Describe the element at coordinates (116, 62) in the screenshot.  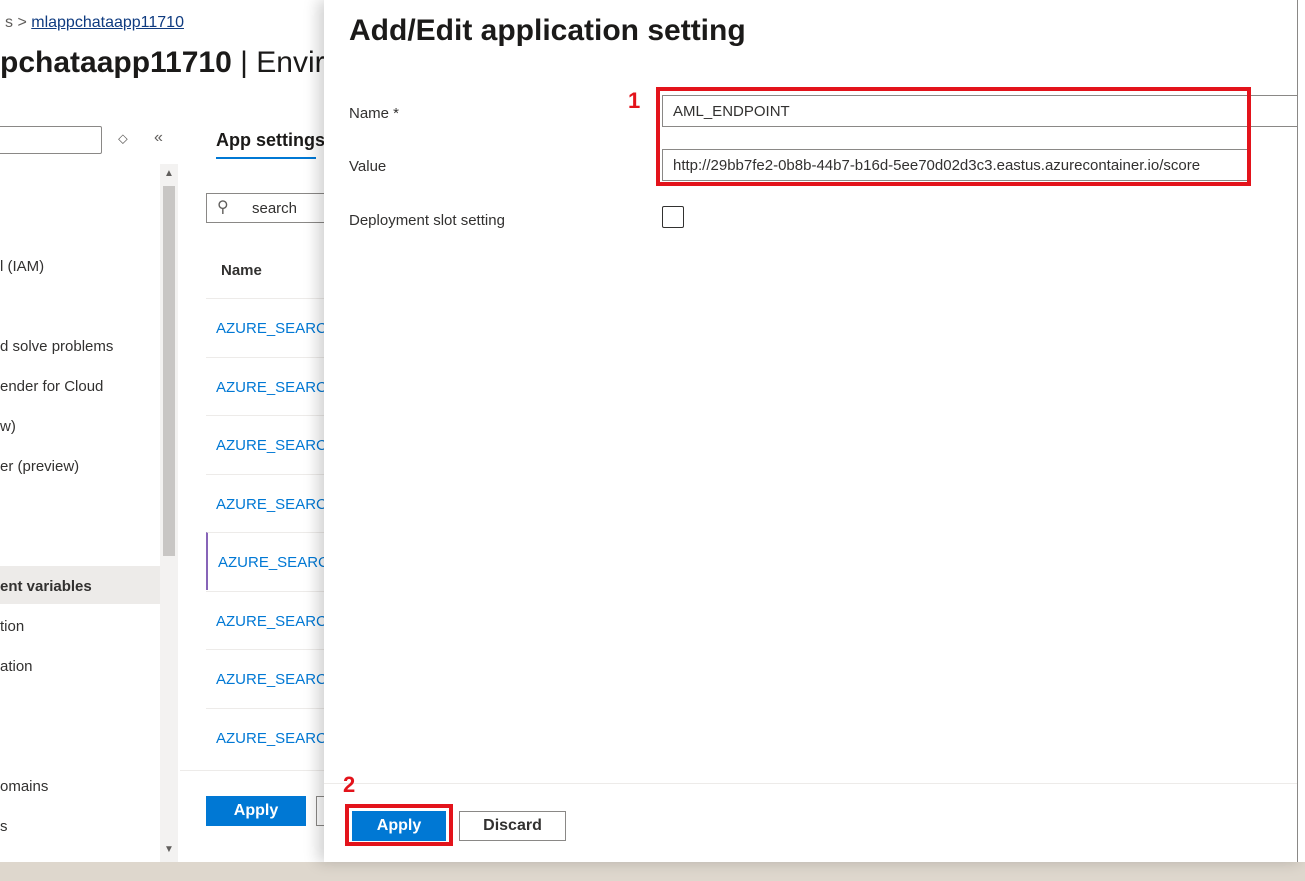
I see `page-title-name: pchataapp11710` at that location.